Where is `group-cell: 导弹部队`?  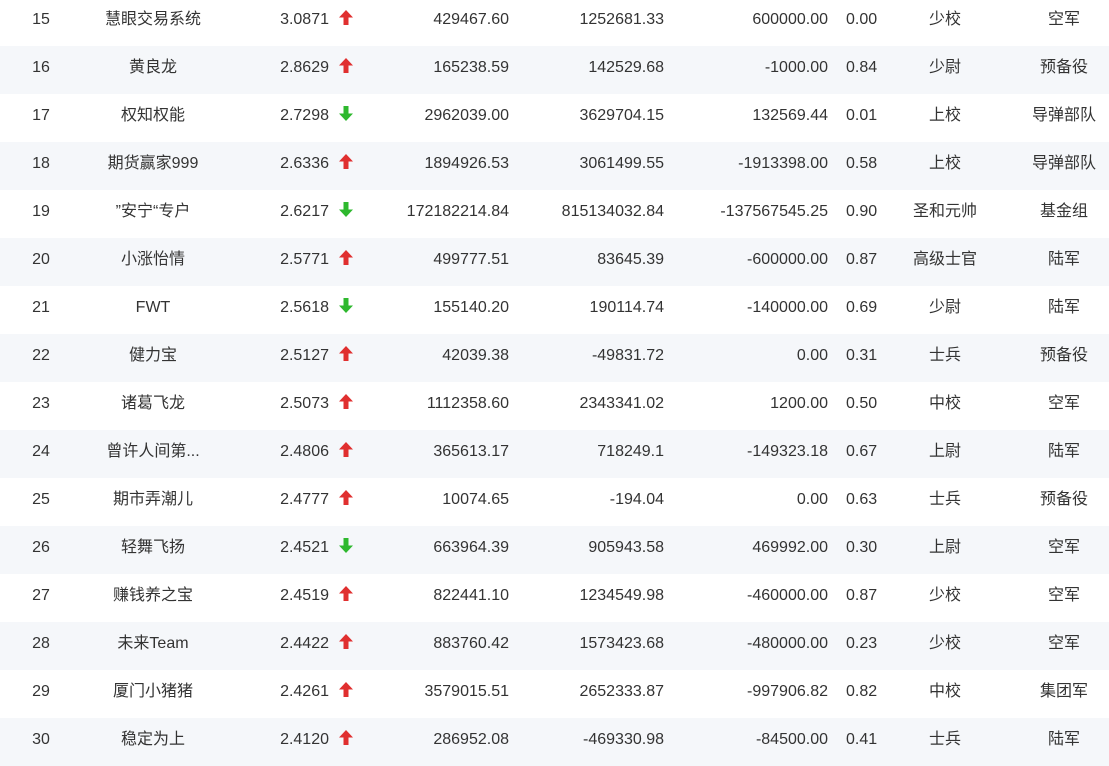
group-cell: 导弹部队 is located at coordinates (1063, 115).